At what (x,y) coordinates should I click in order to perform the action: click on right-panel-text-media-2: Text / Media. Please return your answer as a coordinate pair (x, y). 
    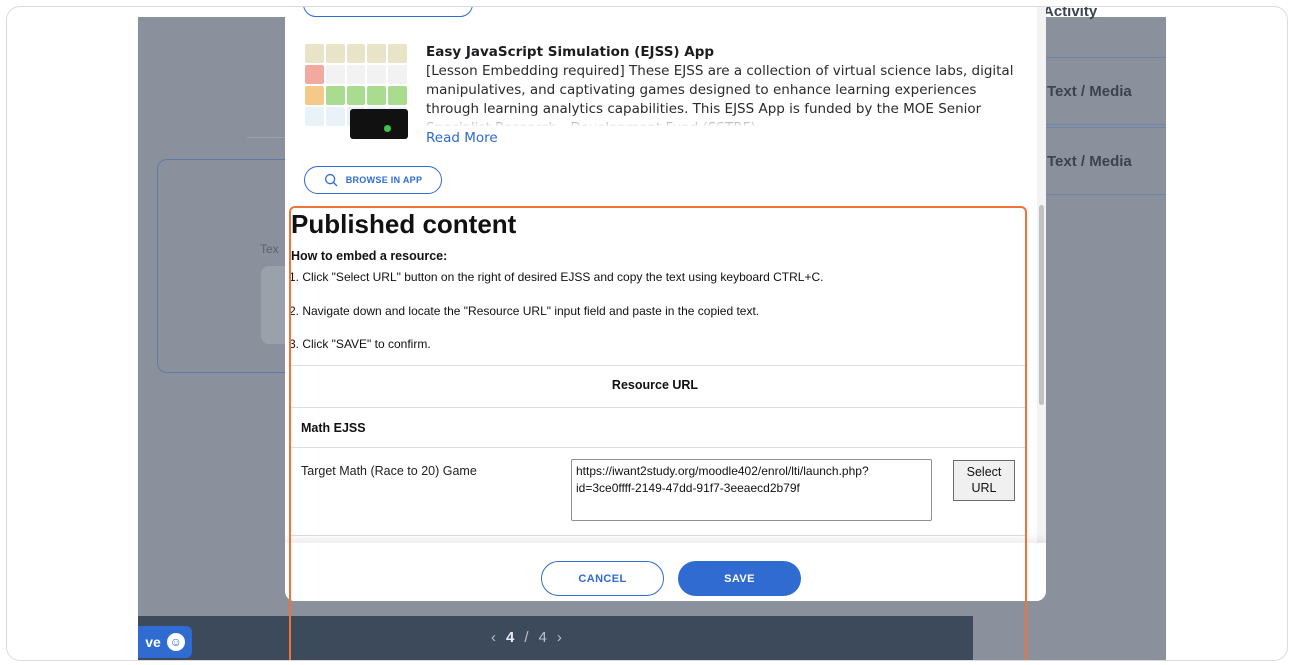
    Looking at the image, I should click on (1096, 161).